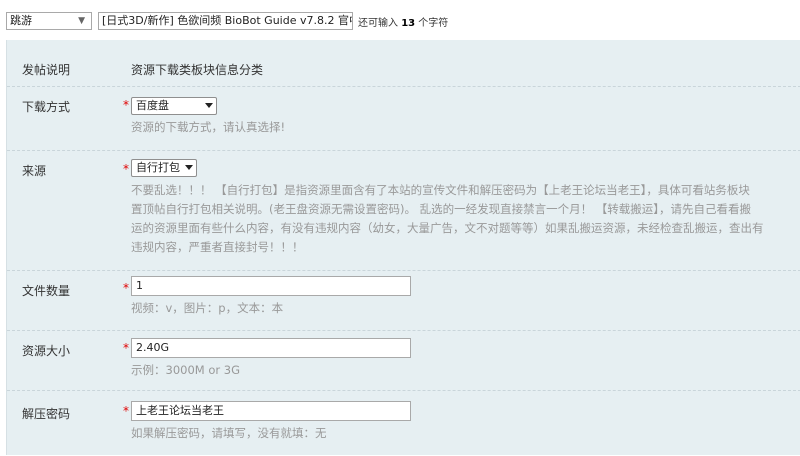  What do you see at coordinates (152, 105) in the screenshot?
I see `download-method-selected: 百度盘` at bounding box center [152, 105].